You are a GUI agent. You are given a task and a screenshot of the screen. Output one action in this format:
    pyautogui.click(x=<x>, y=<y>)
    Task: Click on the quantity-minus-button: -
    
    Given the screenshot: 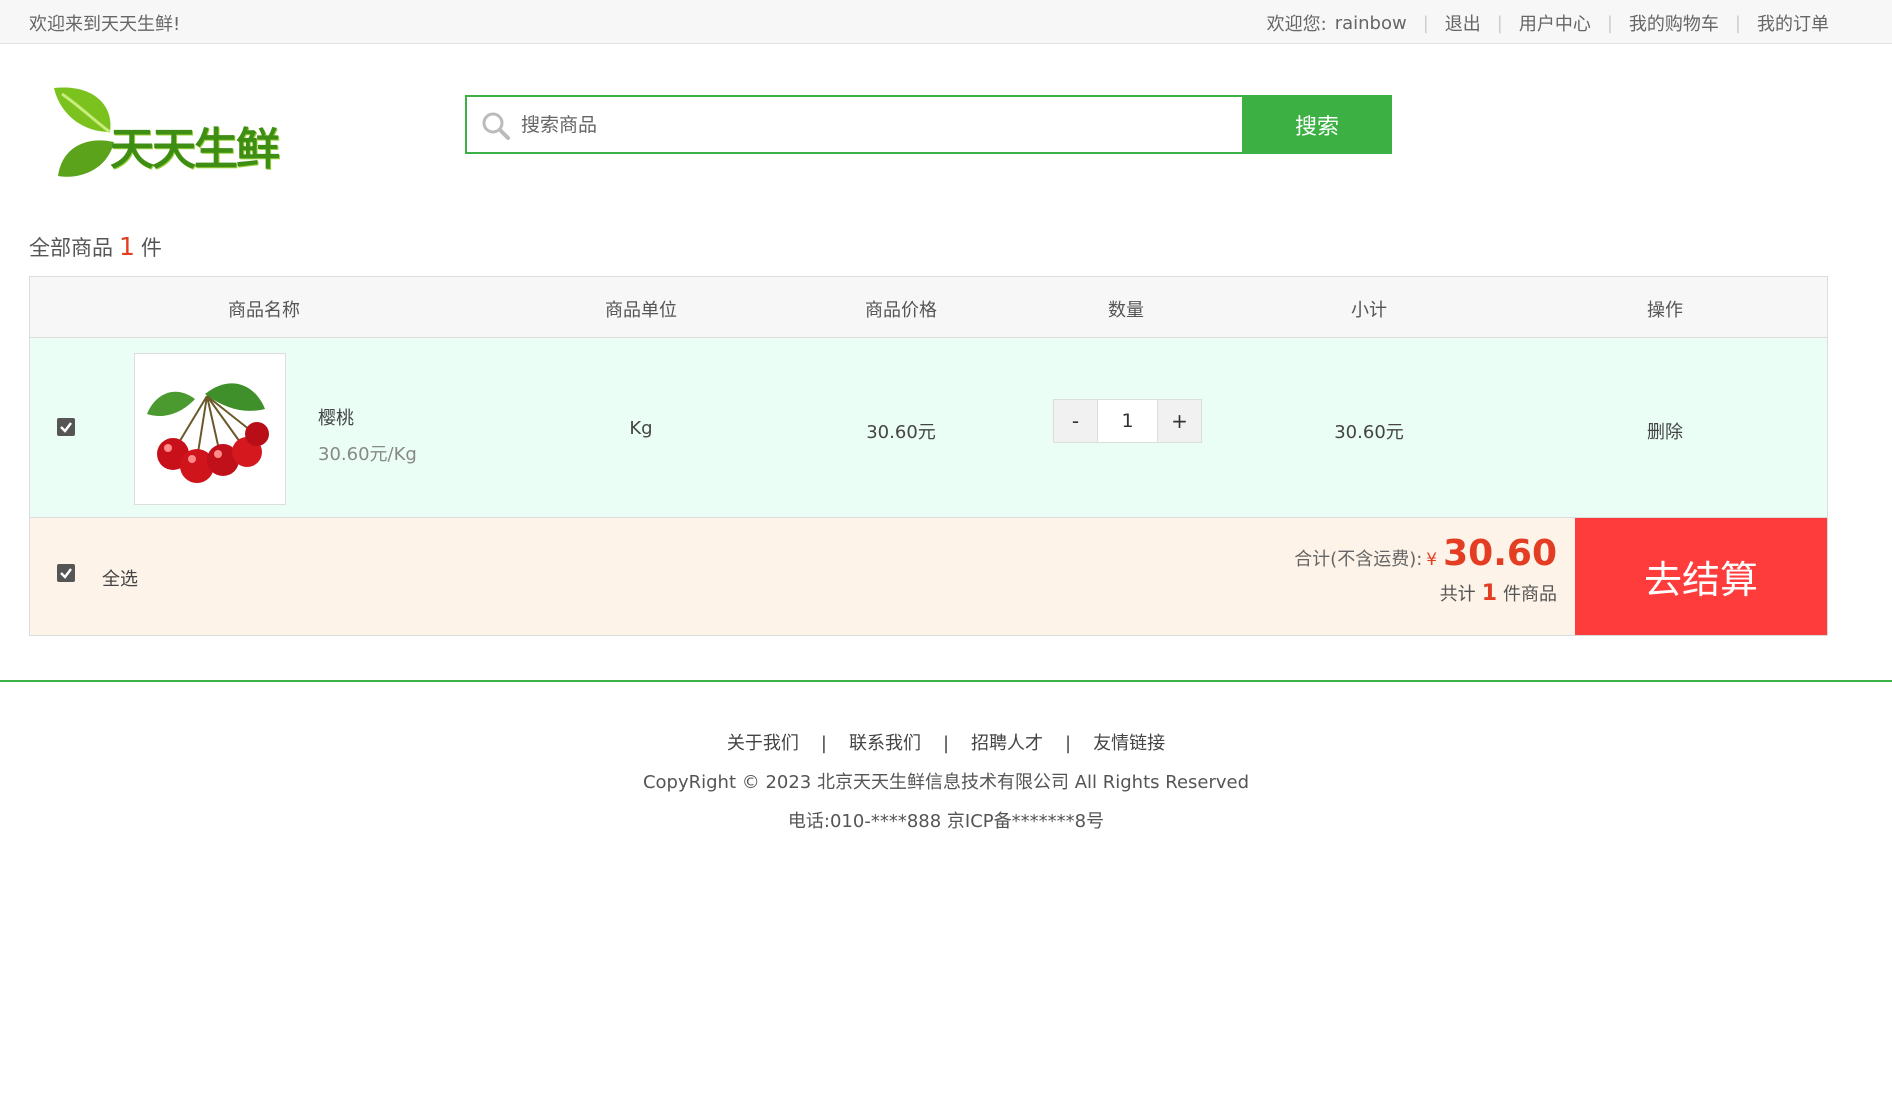 What is the action you would take?
    pyautogui.click(x=1075, y=421)
    